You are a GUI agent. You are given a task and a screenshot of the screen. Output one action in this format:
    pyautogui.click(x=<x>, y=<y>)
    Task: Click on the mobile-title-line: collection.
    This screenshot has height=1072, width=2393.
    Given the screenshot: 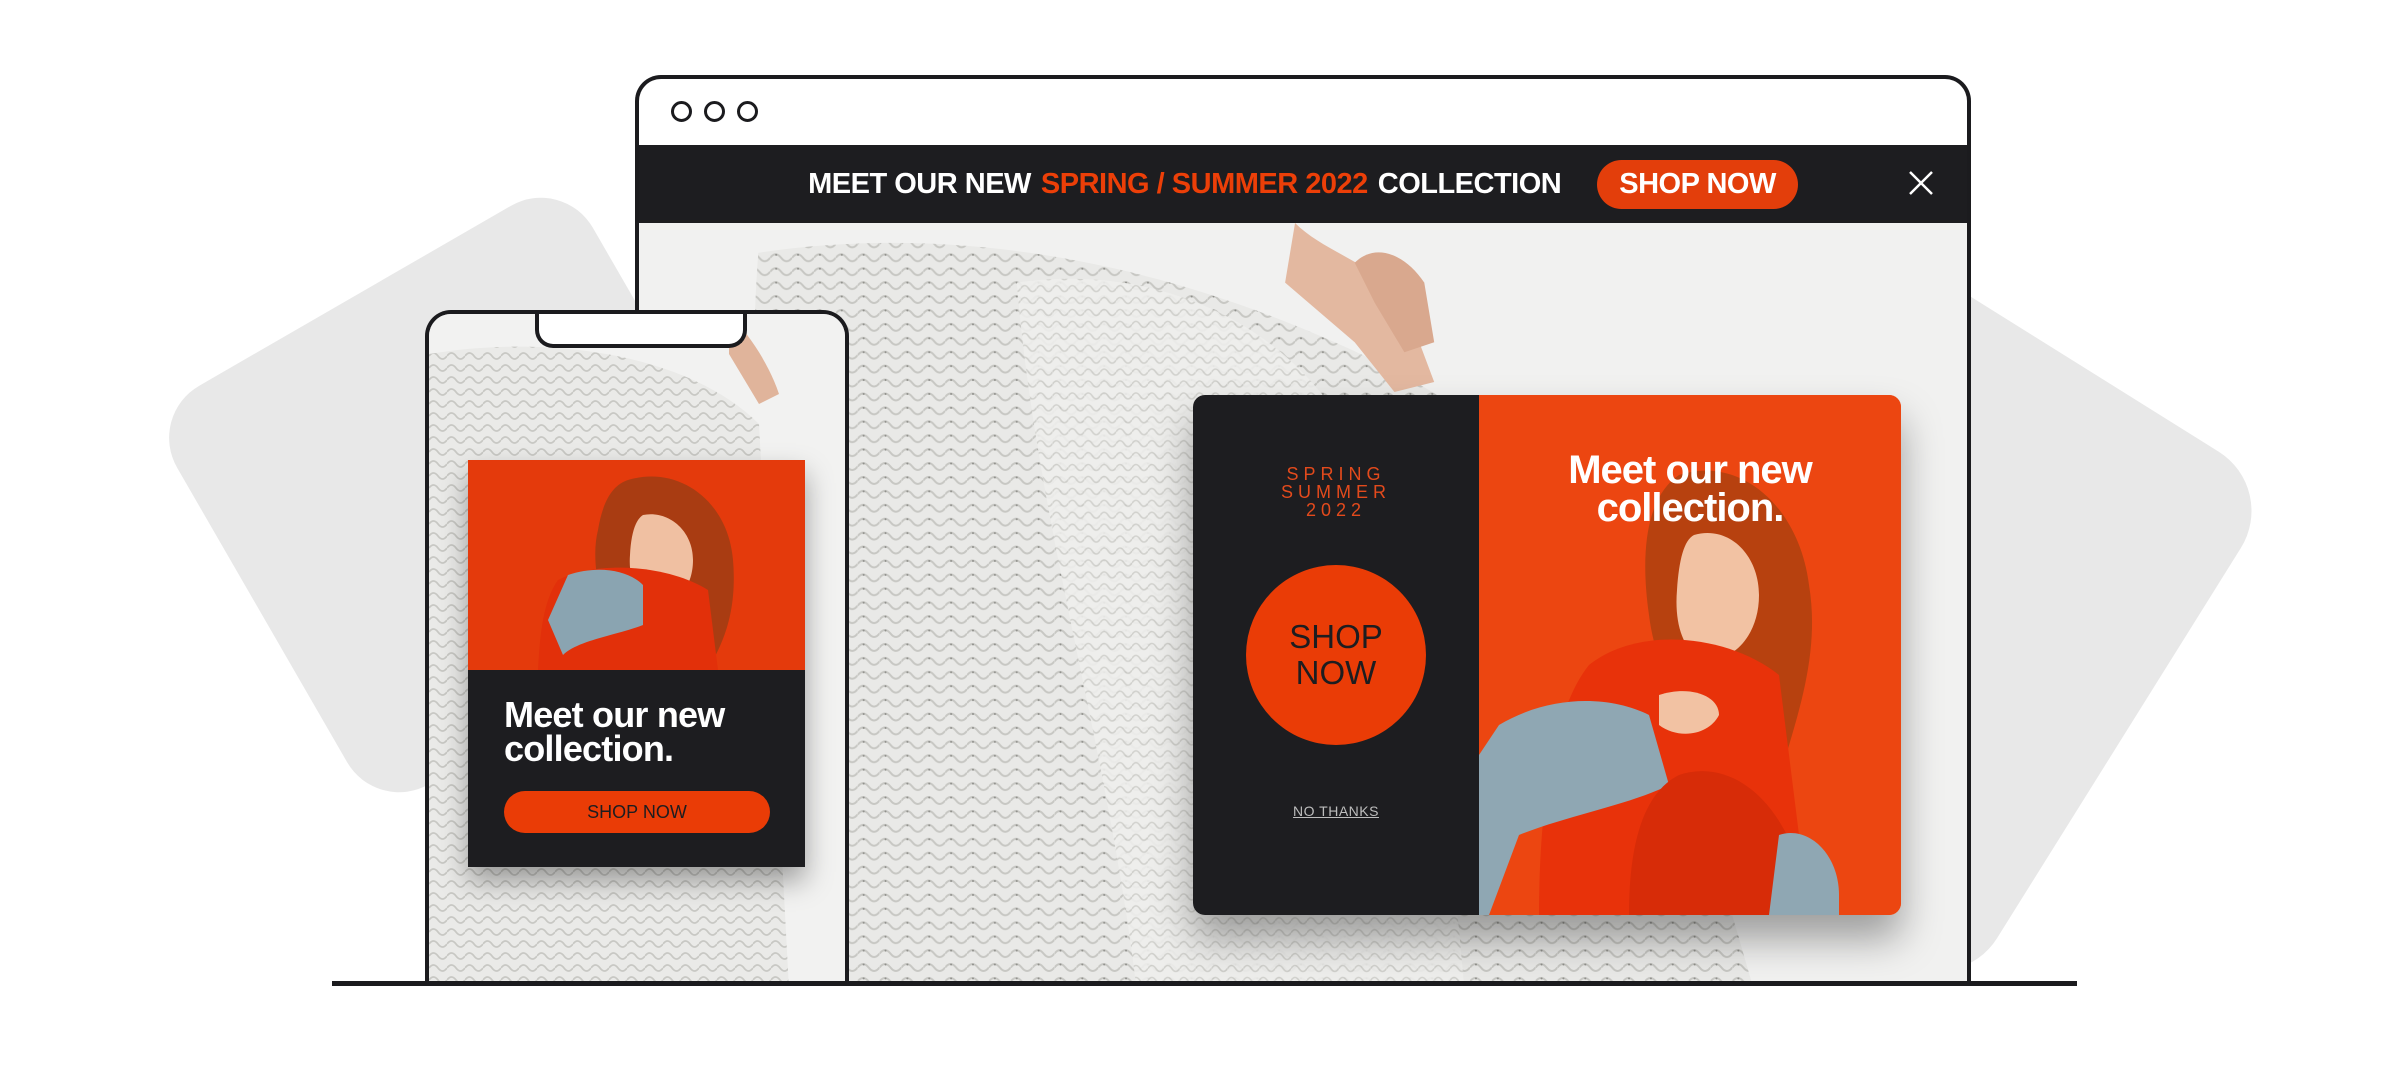 What is the action you would take?
    pyautogui.click(x=589, y=748)
    